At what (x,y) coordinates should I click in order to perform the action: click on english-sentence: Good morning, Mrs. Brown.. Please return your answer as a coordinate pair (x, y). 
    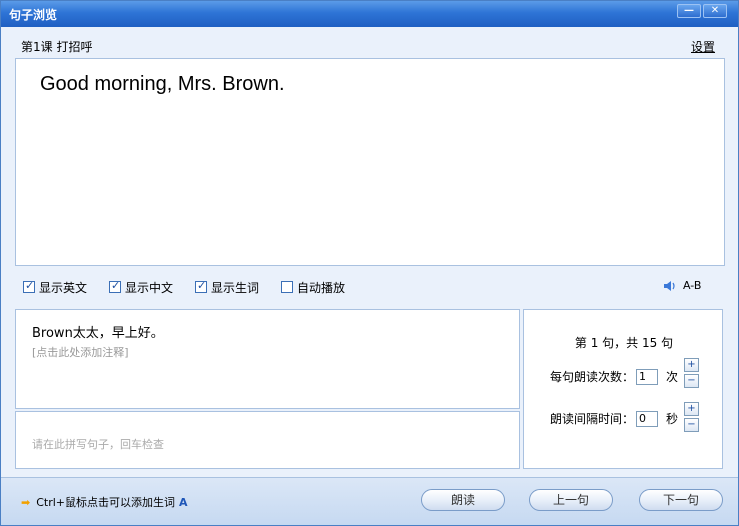
    Looking at the image, I should click on (162, 84).